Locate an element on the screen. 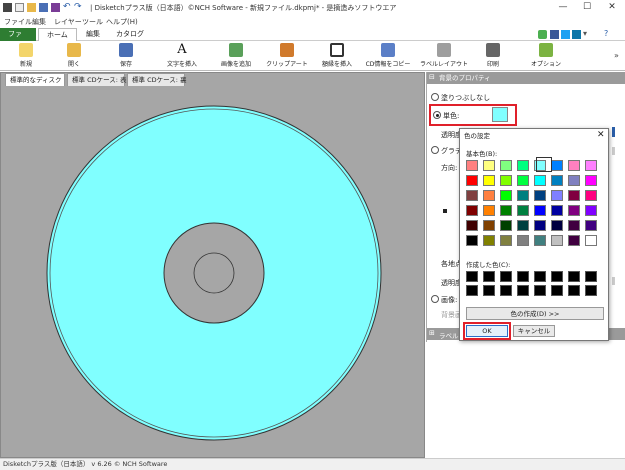 The width and height of the screenshot is (625, 470). define-custom-color-button: 色の作成(D) >> is located at coordinates (535, 313).